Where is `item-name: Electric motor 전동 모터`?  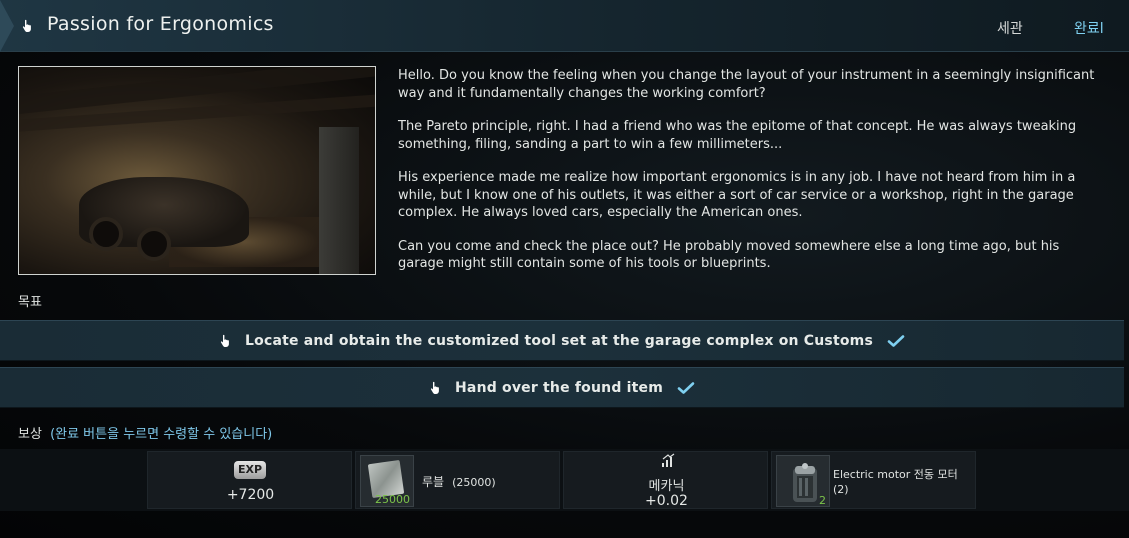
item-name: Electric motor 전동 모터 is located at coordinates (895, 474).